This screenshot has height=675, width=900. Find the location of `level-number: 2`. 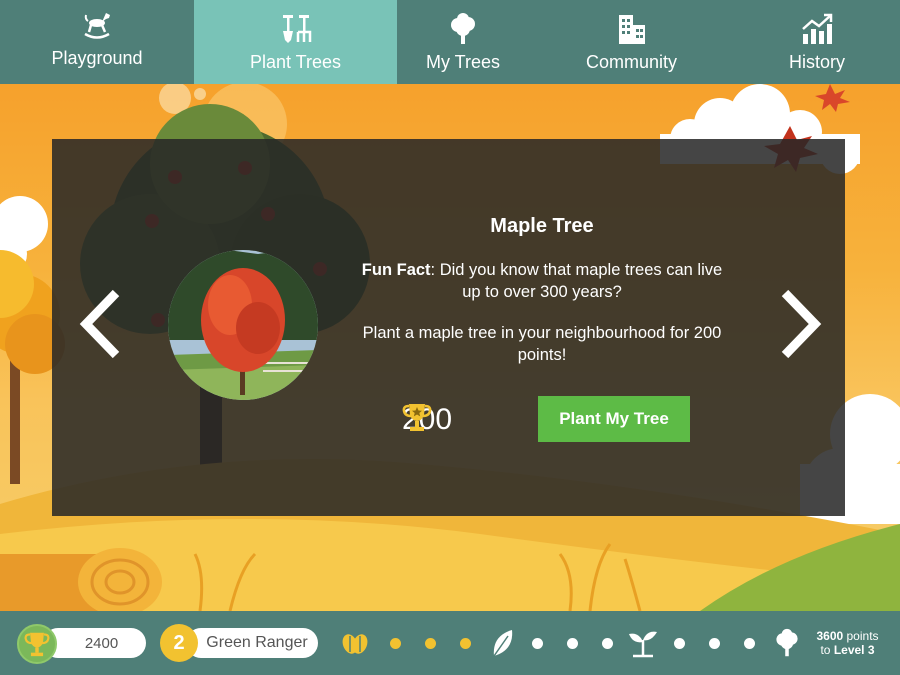

level-number: 2 is located at coordinates (179, 642).